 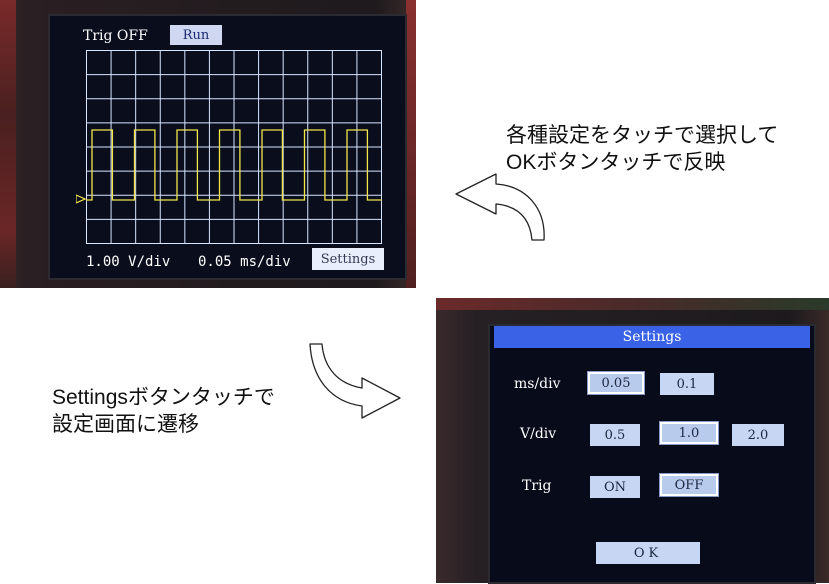 What do you see at coordinates (615, 435) in the screenshot?
I see `v-div-option-0.5: 0.5` at bounding box center [615, 435].